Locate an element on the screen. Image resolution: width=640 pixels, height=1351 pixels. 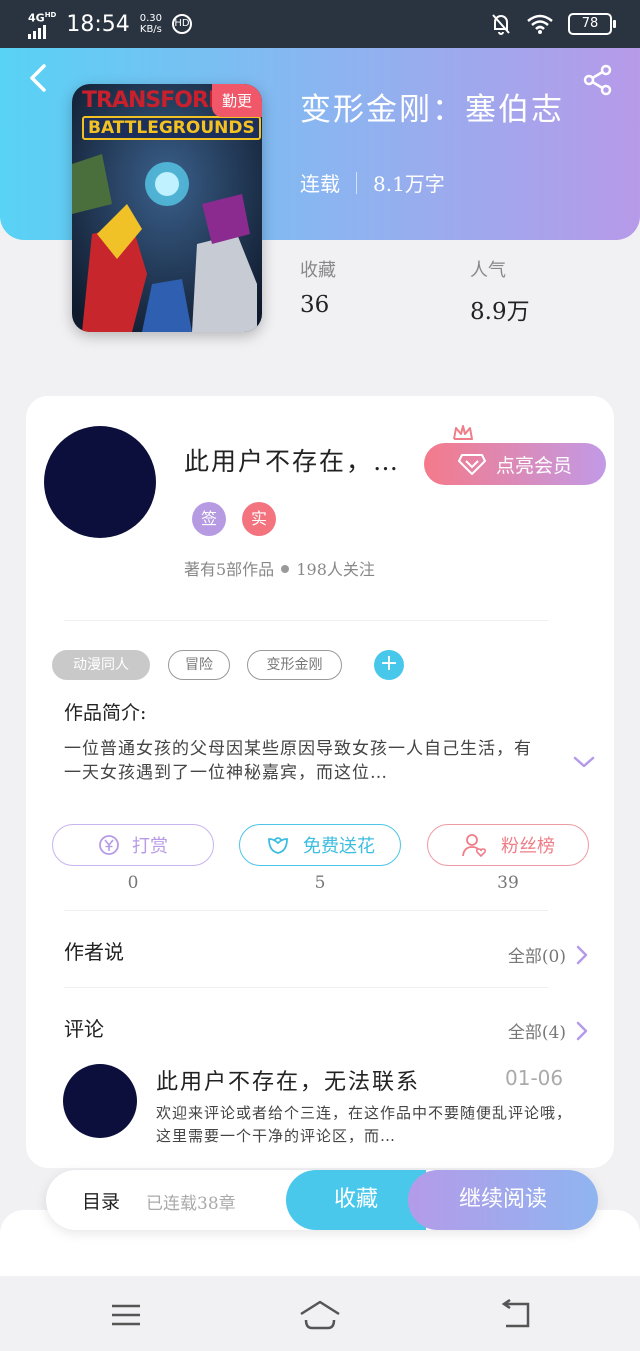
works-count: 著有5部作品 is located at coordinates (229, 569).